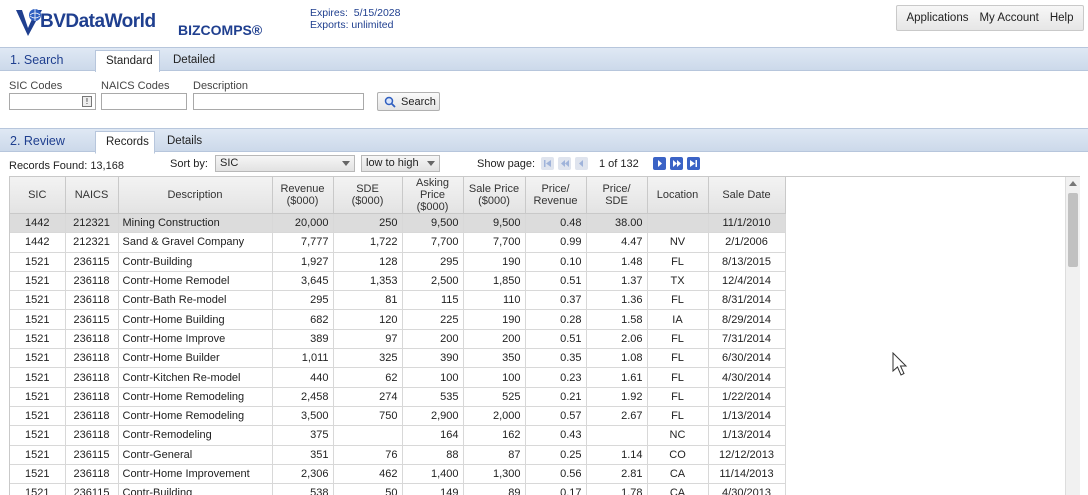  What do you see at coordinates (92, 195) in the screenshot?
I see `column-header: NAICS` at bounding box center [92, 195].